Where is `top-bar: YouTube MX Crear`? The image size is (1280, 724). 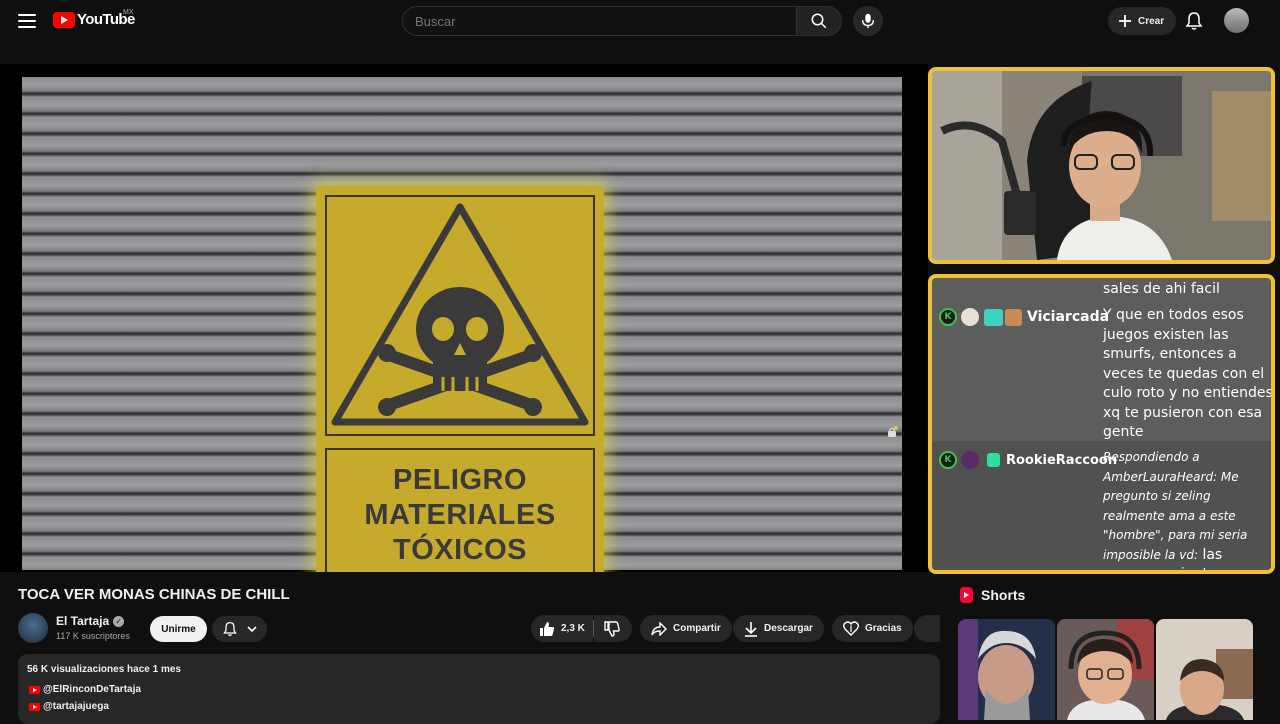
top-bar: YouTube MX Crear is located at coordinates (640, 21).